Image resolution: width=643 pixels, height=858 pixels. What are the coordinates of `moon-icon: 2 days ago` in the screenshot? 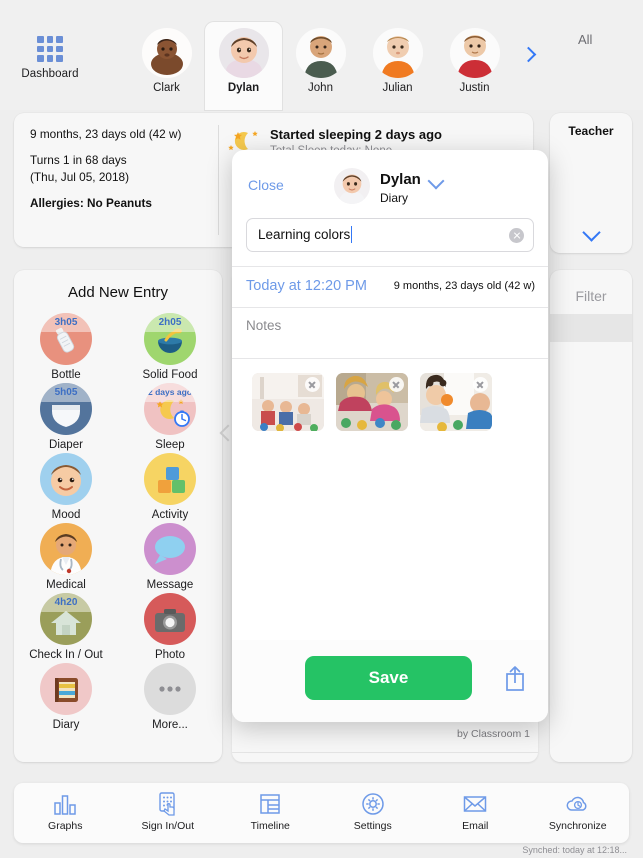 It's located at (170, 409).